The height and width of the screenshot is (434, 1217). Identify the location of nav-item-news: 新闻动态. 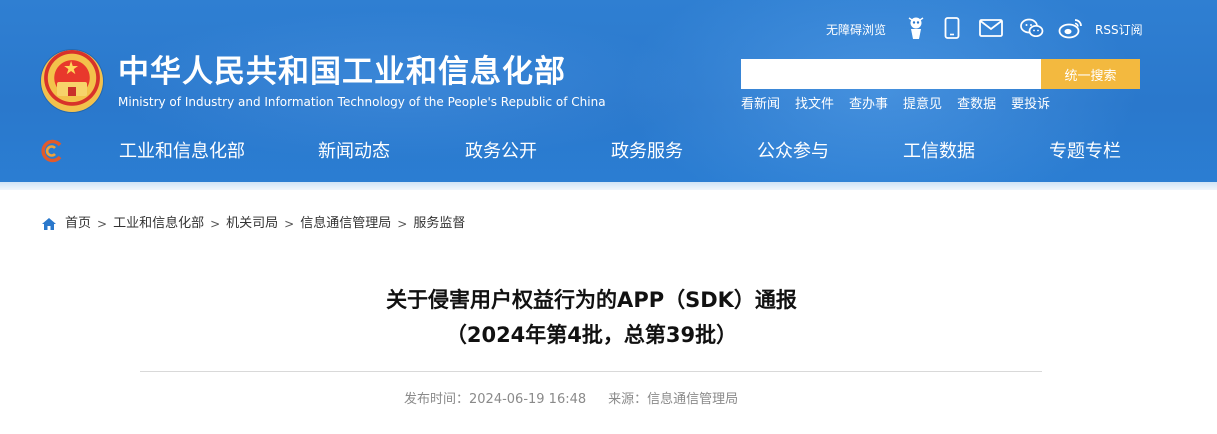
(354, 152).